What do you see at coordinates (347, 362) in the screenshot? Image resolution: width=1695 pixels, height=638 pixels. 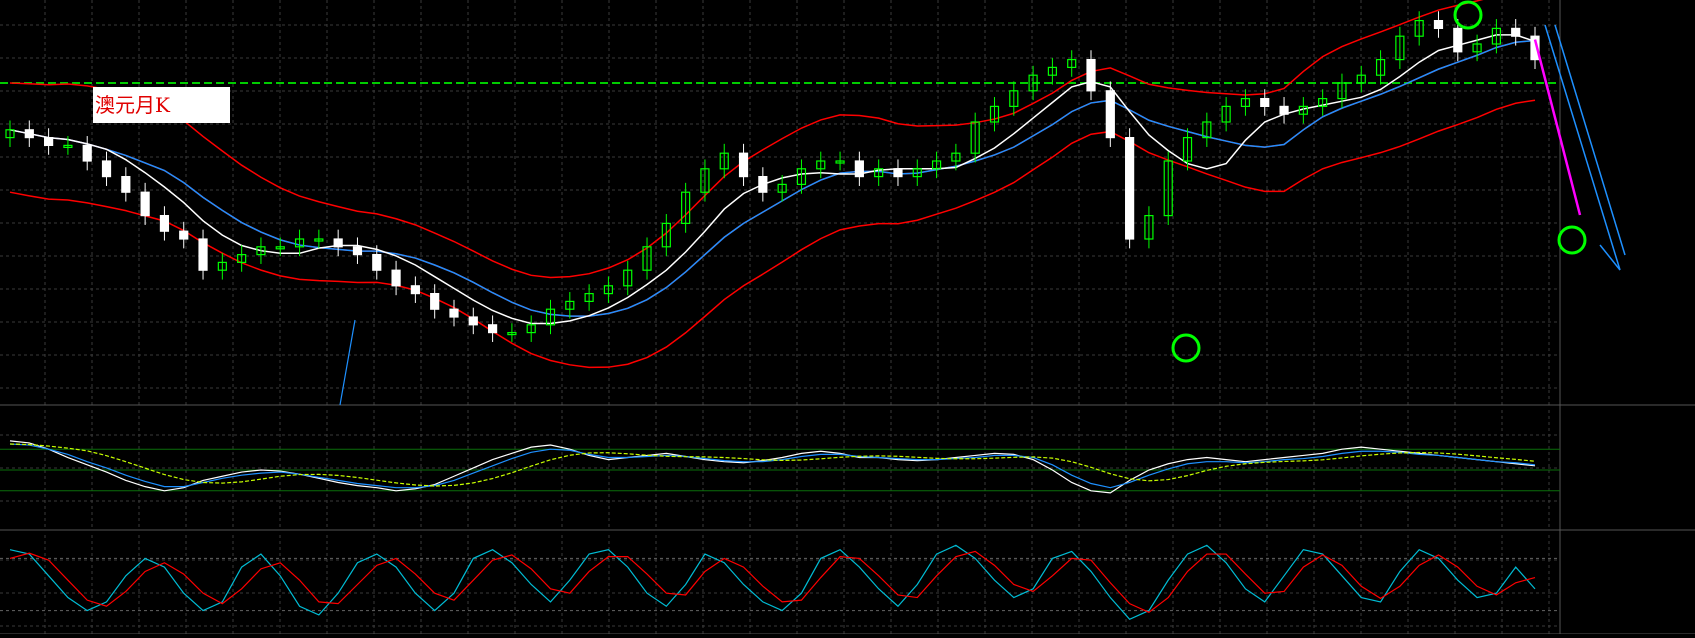 I see `trendline` at bounding box center [347, 362].